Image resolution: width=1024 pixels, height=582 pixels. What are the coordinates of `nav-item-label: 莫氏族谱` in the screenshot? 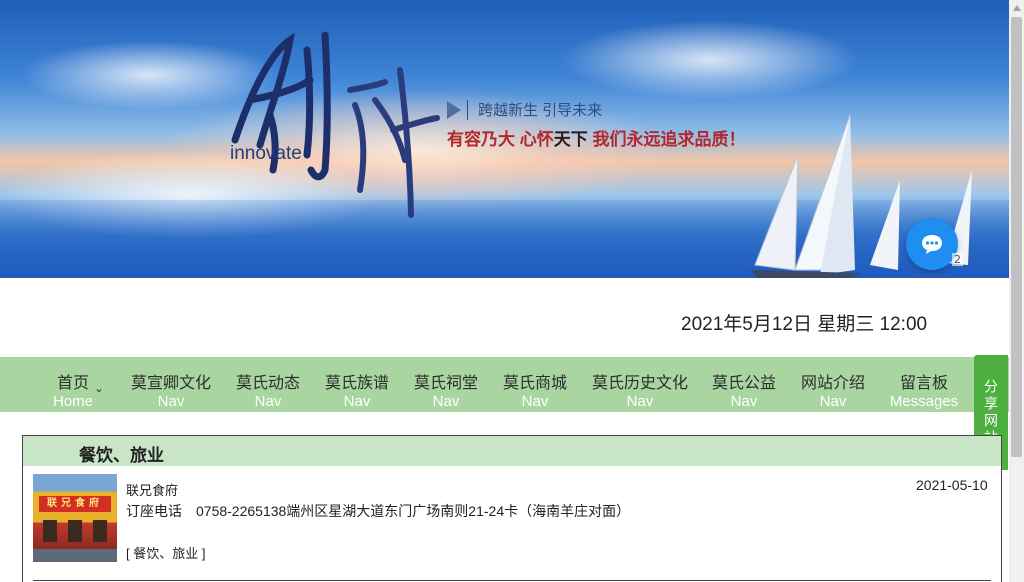 It's located at (356, 383).